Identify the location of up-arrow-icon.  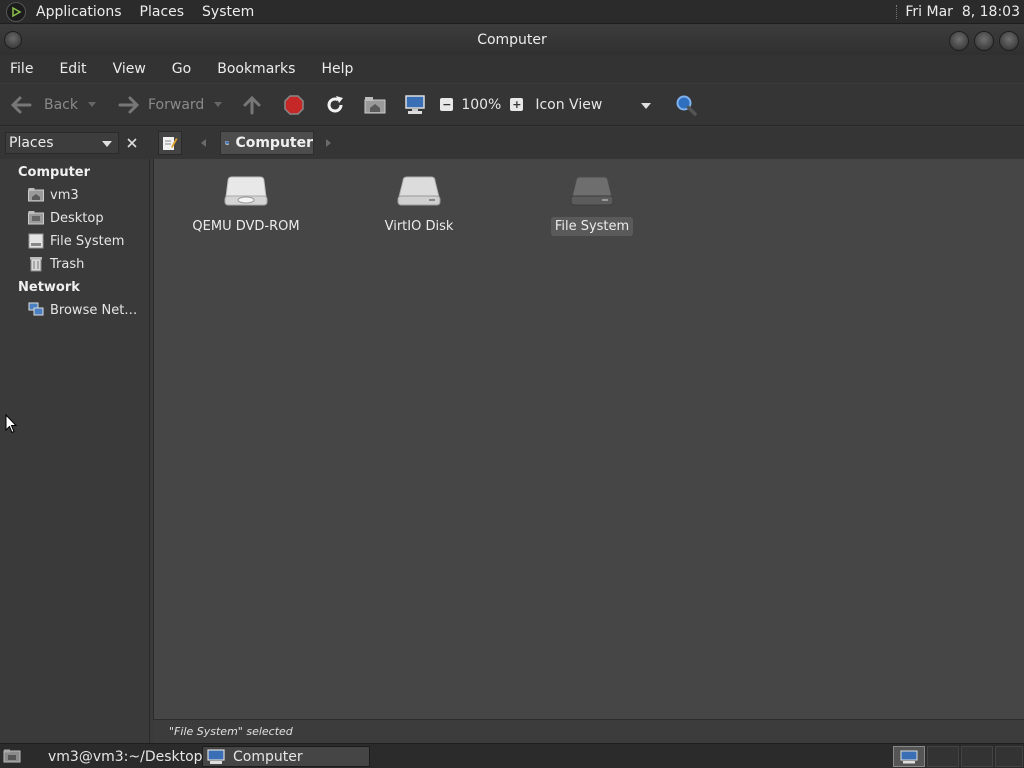
(252, 104).